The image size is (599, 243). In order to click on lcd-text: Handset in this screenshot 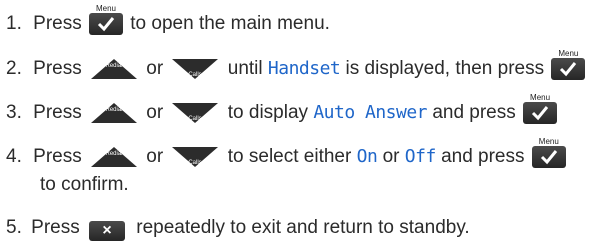, I will do `click(304, 68)`.